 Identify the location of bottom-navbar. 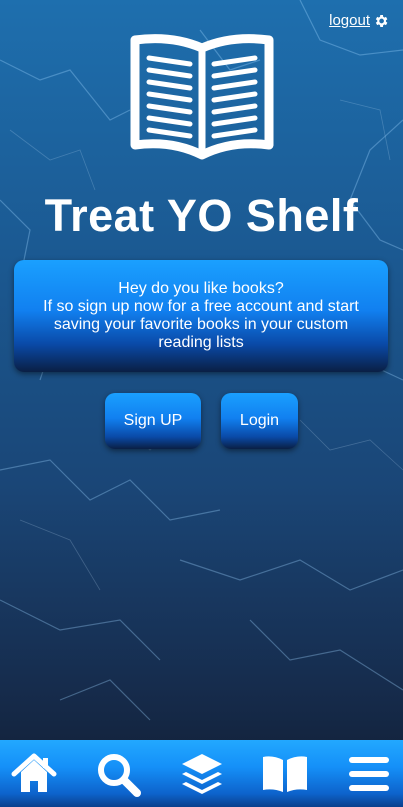
(201, 773).